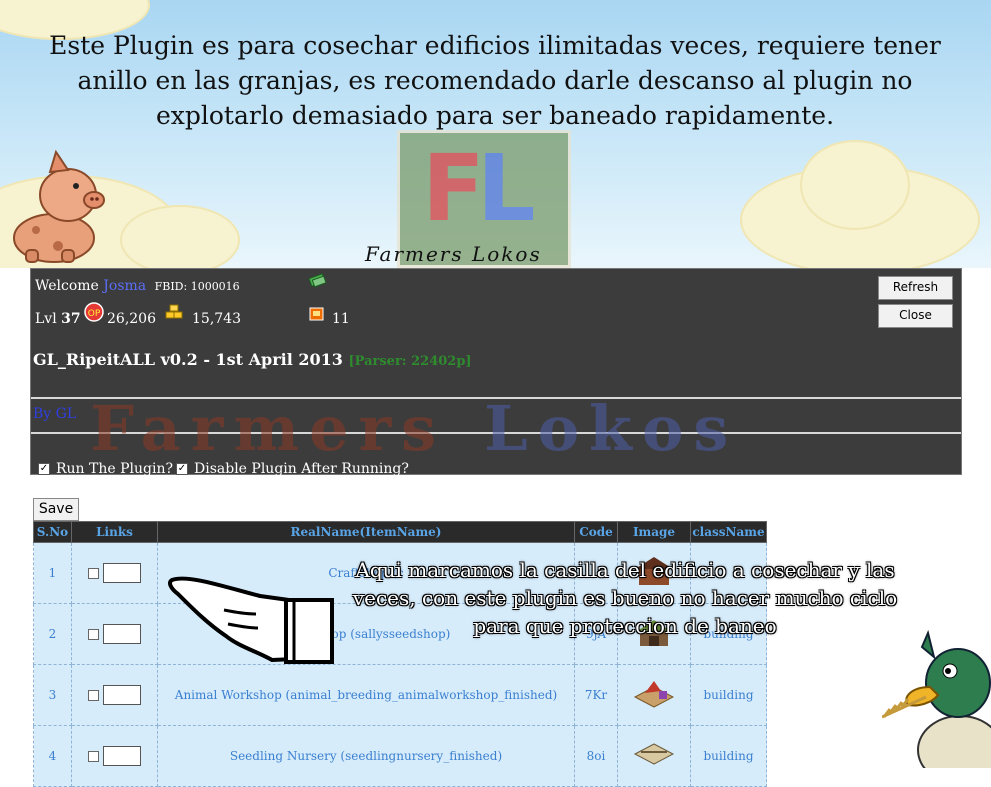 This screenshot has height=787, width=991. I want to click on fbid-label: FBID: 1000016, so click(197, 286).